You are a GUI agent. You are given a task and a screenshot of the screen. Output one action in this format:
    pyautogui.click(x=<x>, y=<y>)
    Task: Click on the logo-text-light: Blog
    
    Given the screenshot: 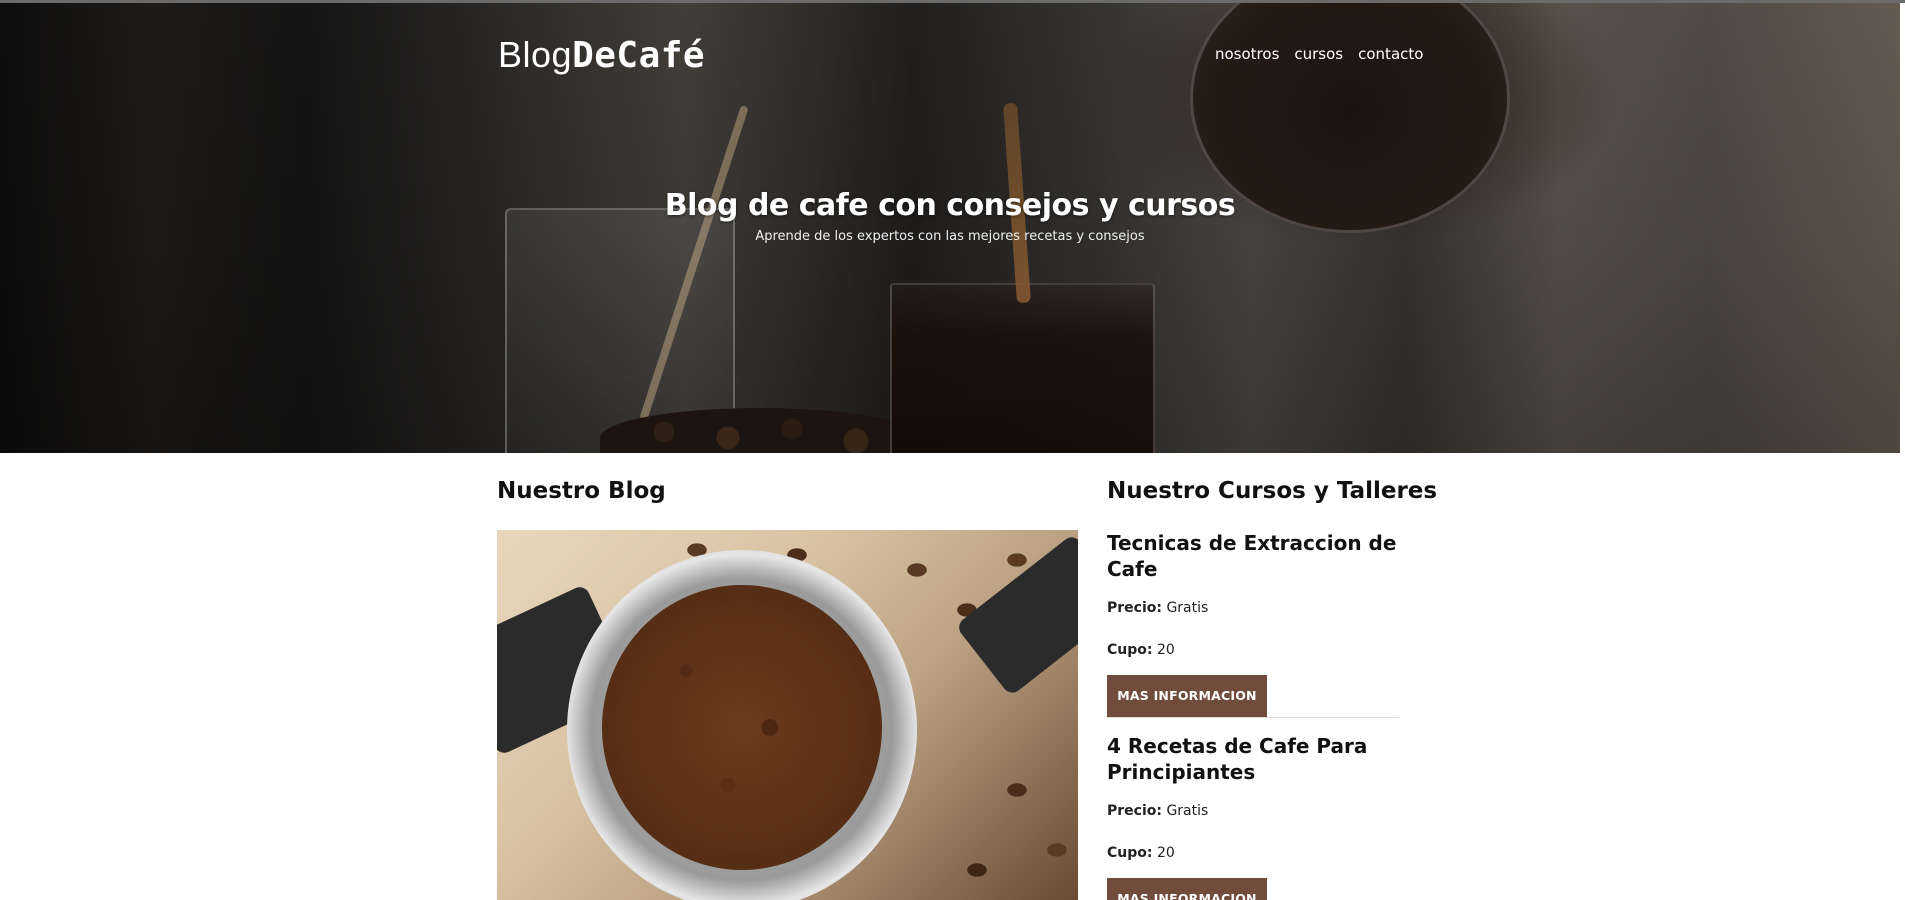 What is the action you would take?
    pyautogui.click(x=535, y=54)
    